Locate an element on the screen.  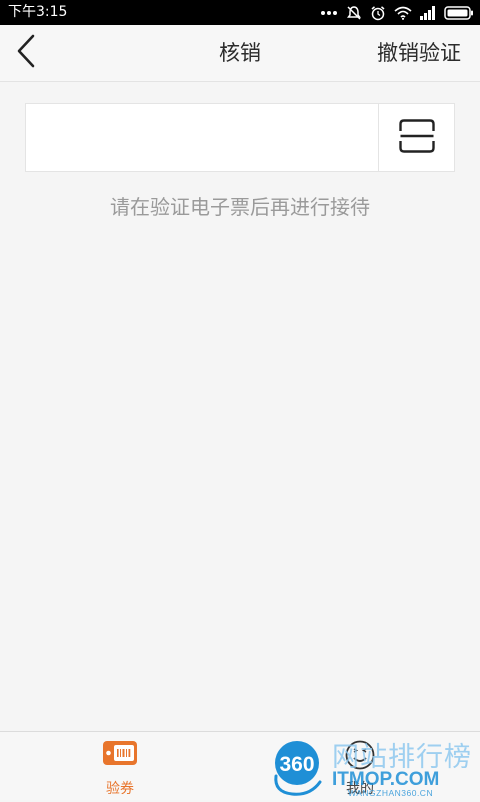
undo-verify-button: 撤销验证 is located at coordinates (419, 53).